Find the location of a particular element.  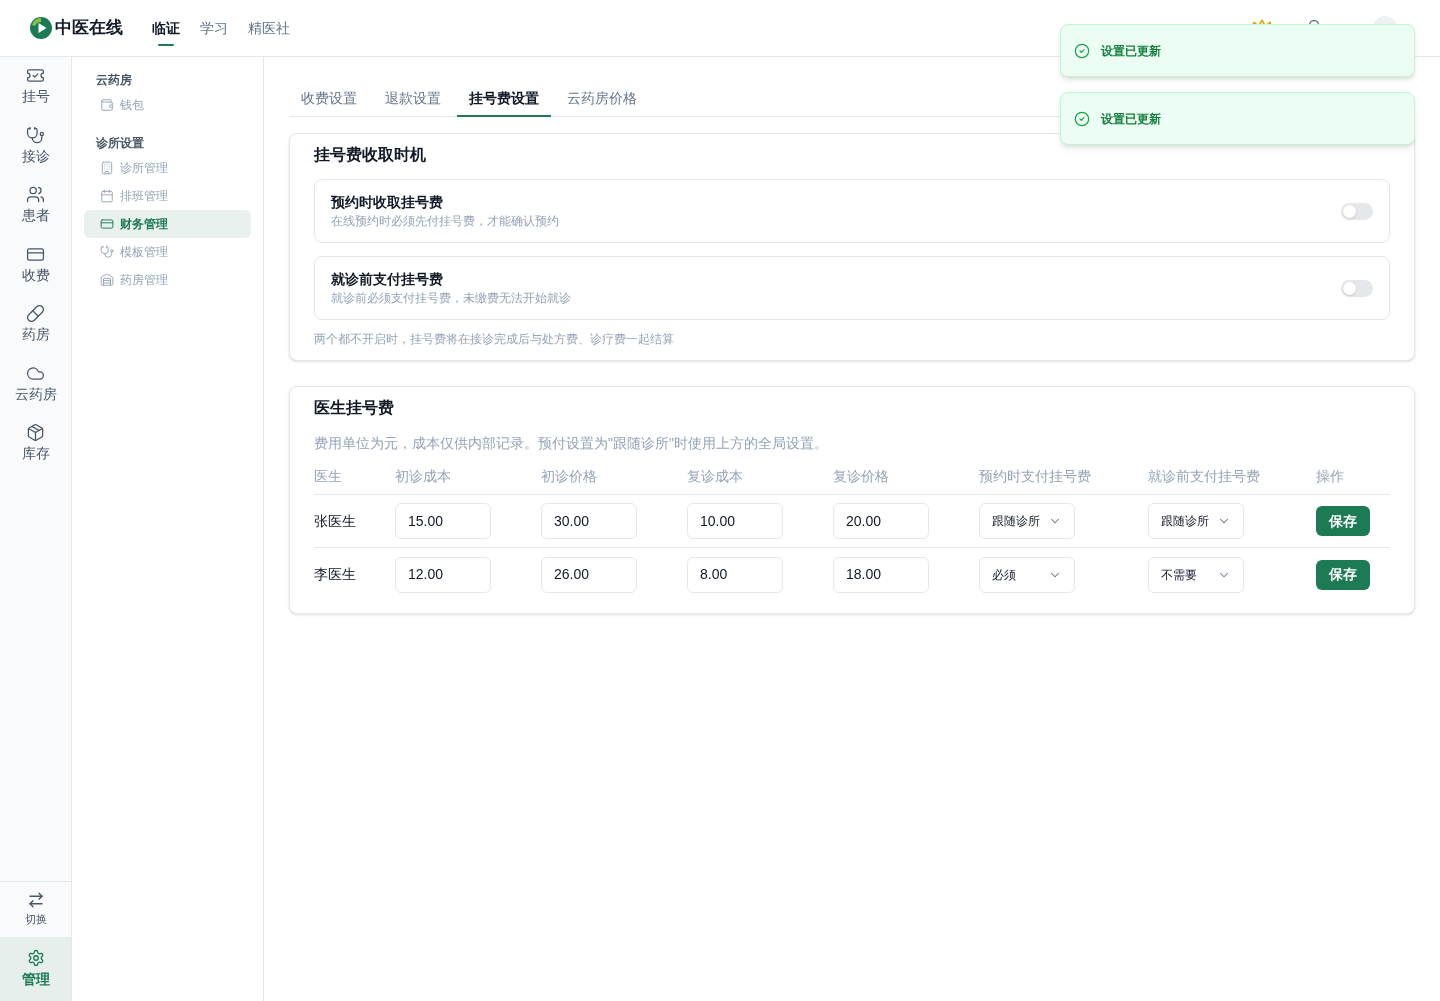

input-field: 8.00 is located at coordinates (735, 574).